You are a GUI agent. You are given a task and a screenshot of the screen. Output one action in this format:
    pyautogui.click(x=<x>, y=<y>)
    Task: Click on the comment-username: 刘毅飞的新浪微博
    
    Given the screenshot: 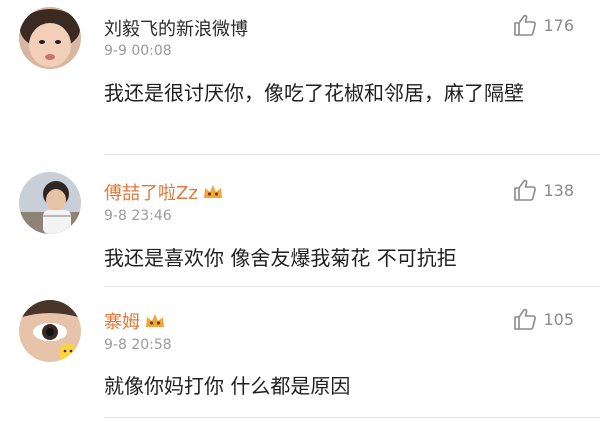 What is the action you would take?
    pyautogui.click(x=176, y=28)
    